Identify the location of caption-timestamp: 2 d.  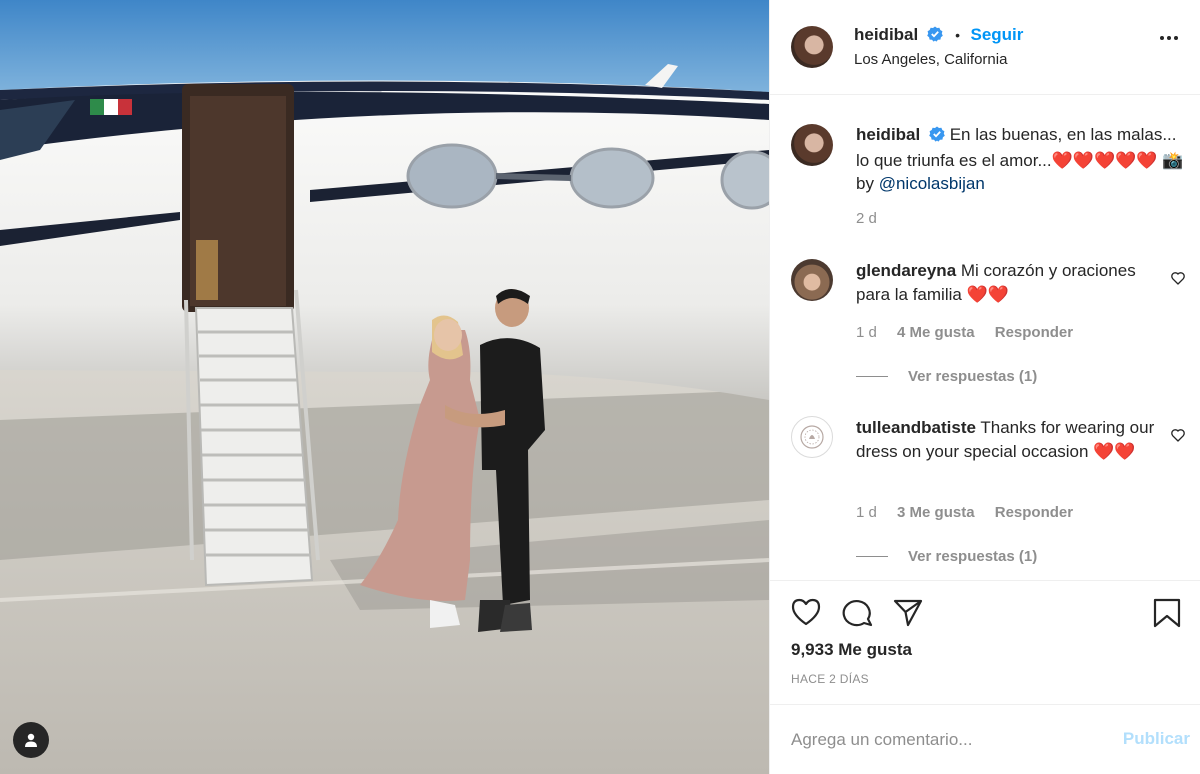
(866, 218).